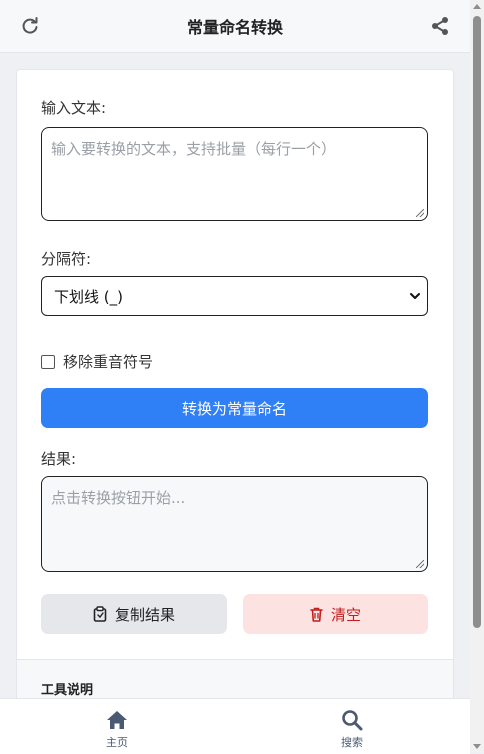 The image size is (484, 754). I want to click on chevron-down-icon, so click(415, 296).